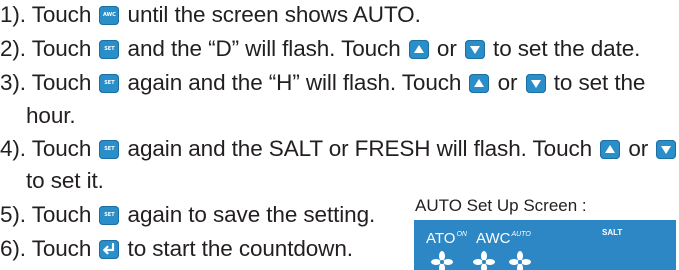  I want to click on step-3-text-a: 3). Touch, so click(49, 82).